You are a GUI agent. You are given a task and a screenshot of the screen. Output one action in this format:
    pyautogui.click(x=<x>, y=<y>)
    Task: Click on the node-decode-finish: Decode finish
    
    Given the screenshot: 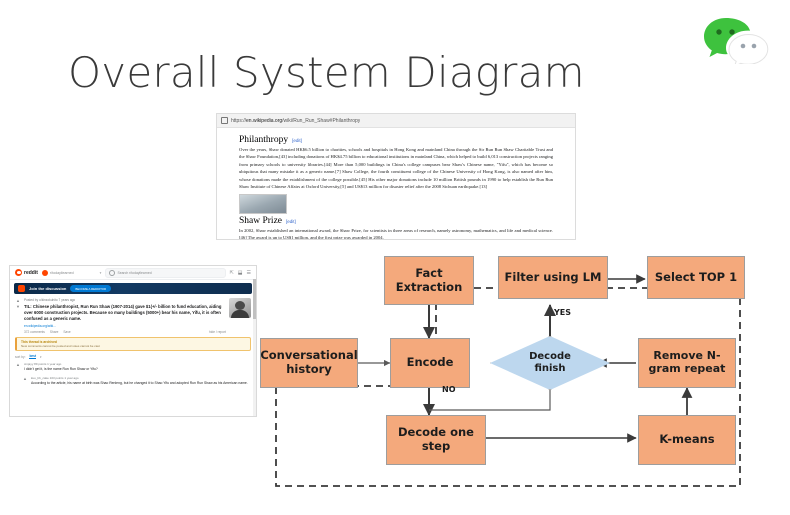 What is the action you would take?
    pyautogui.click(x=550, y=363)
    